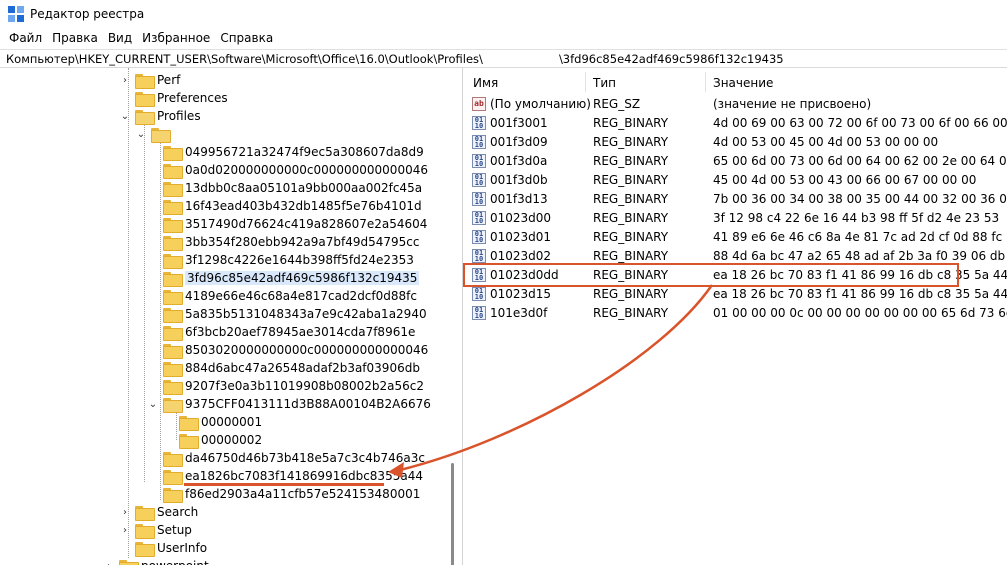  Describe the element at coordinates (176, 38) in the screenshot. I see `menu-favorites: Избранное` at that location.